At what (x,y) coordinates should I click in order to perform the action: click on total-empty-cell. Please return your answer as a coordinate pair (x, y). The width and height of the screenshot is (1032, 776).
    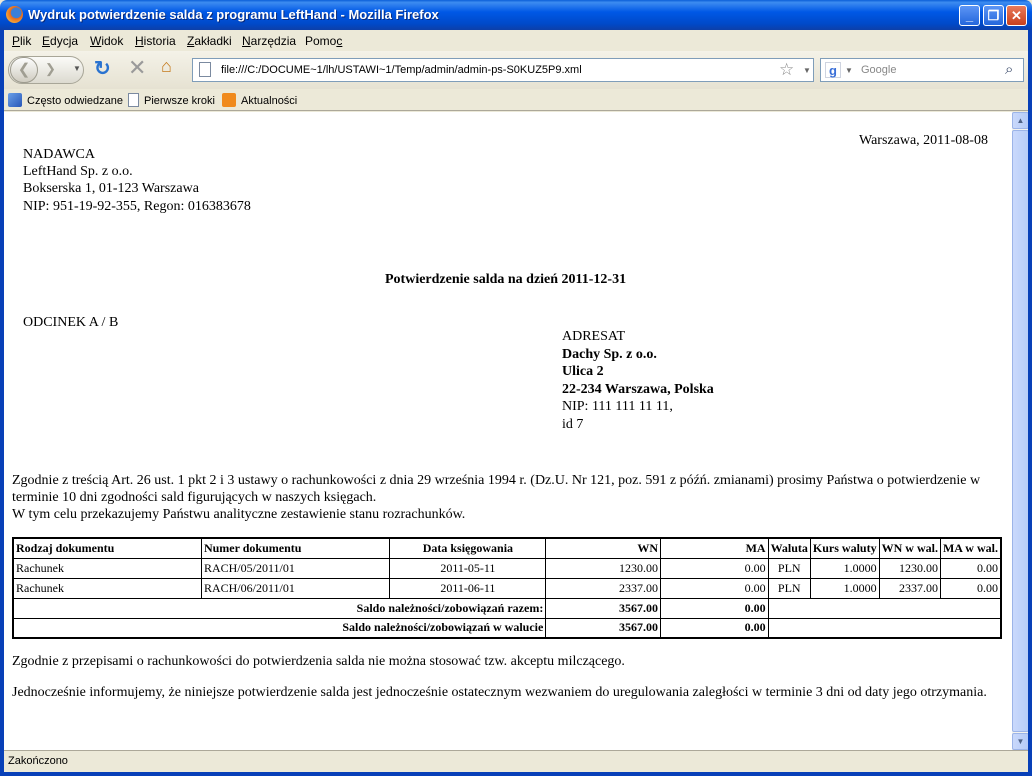
    Looking at the image, I should click on (884, 608).